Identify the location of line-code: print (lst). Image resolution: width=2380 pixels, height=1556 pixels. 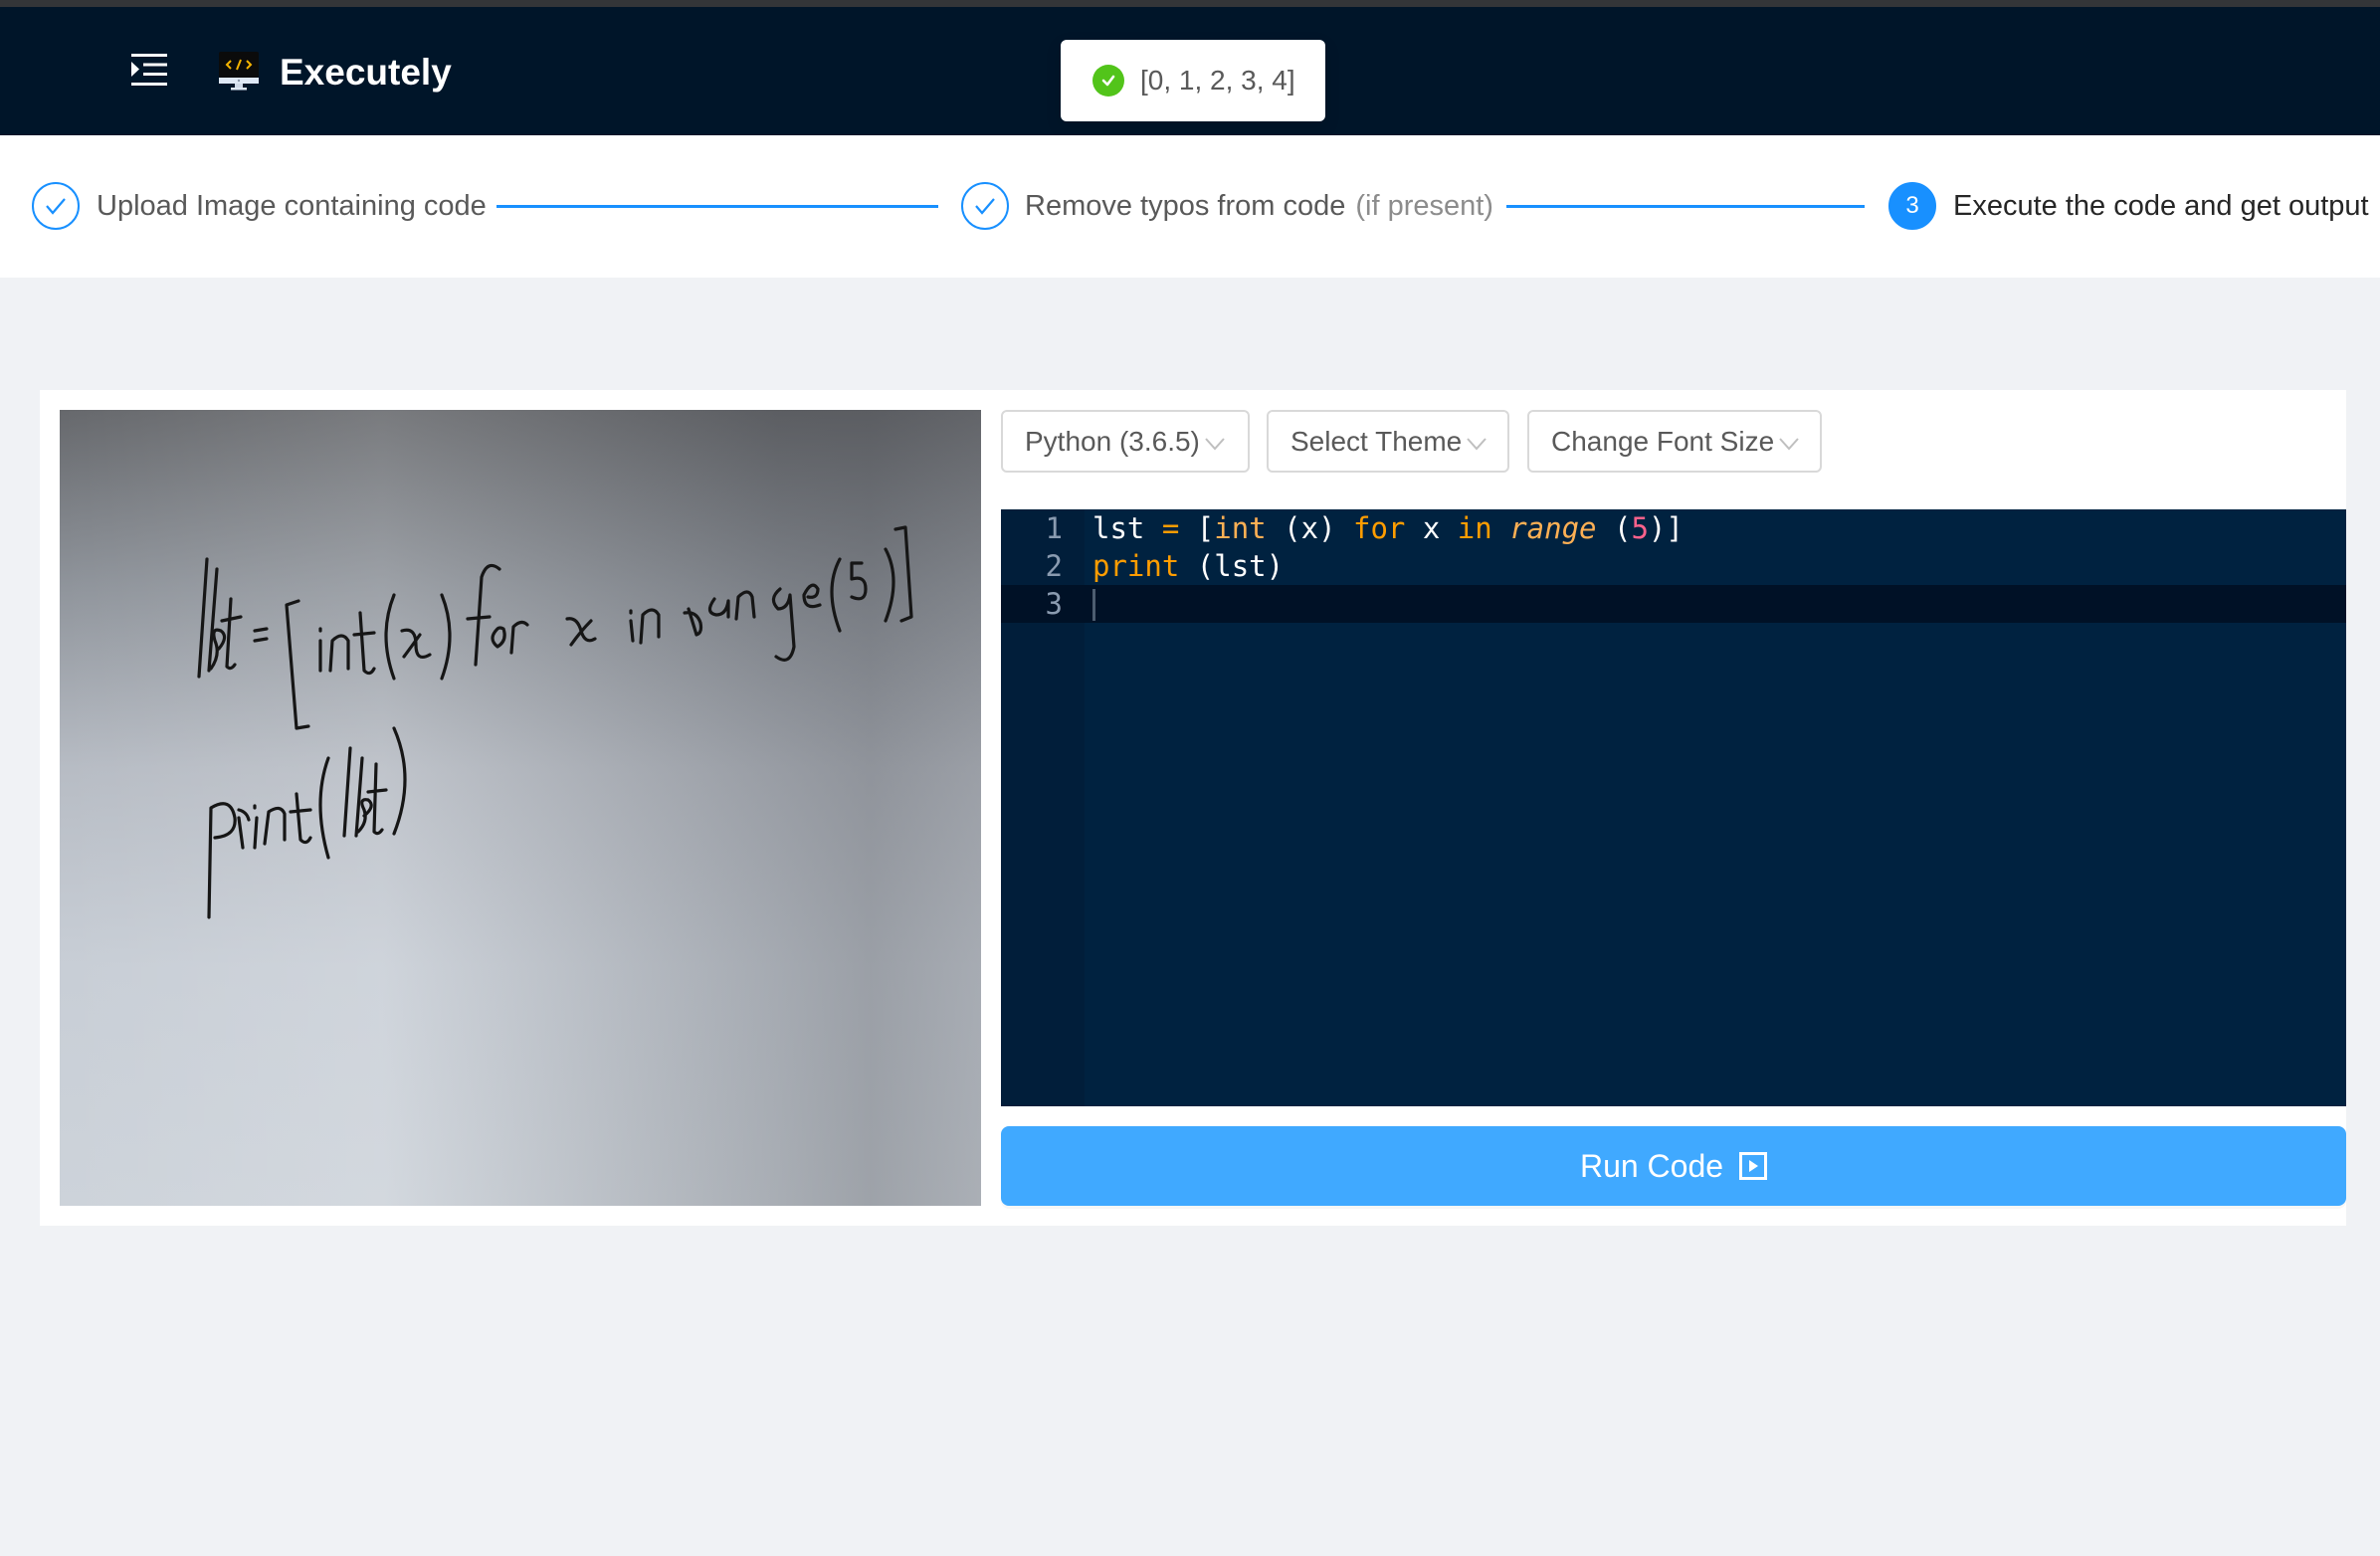
(1188, 566).